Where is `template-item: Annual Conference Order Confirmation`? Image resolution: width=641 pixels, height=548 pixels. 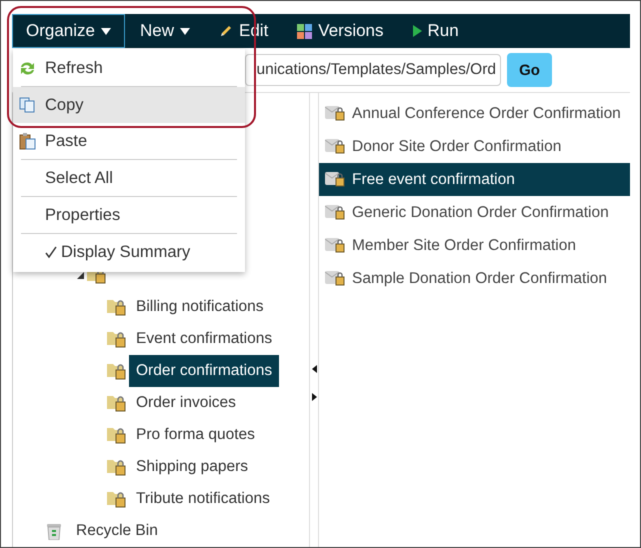
template-item: Annual Conference Order Confirmation is located at coordinates (474, 113).